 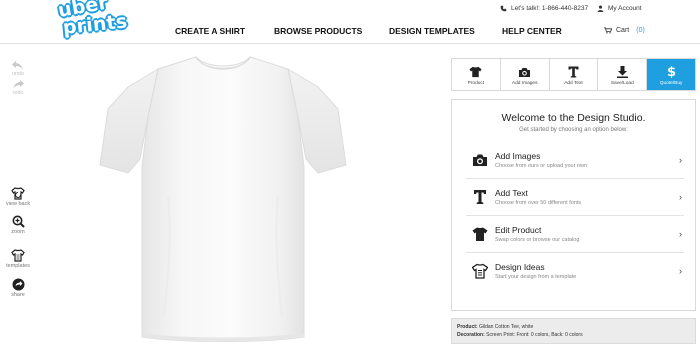 What do you see at coordinates (573, 327) in the screenshot?
I see `summary-product-line: Product: Gildan Cotton Tee, white` at bounding box center [573, 327].